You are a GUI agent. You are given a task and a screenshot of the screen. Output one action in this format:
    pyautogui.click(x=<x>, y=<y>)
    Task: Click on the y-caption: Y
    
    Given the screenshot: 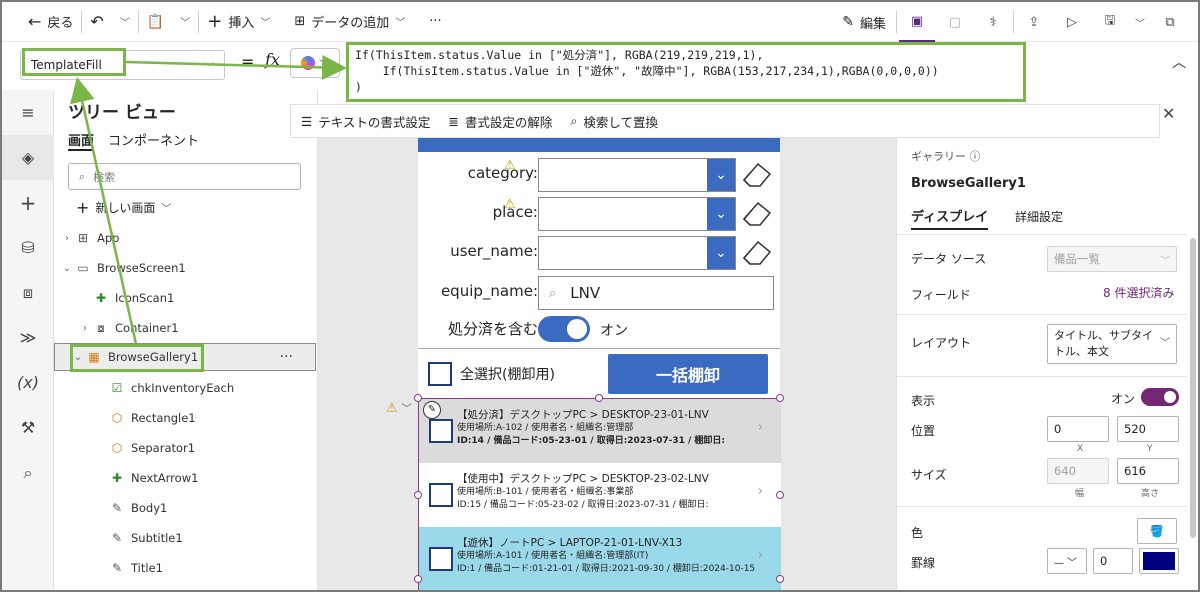 What is the action you would take?
    pyautogui.click(x=1150, y=449)
    